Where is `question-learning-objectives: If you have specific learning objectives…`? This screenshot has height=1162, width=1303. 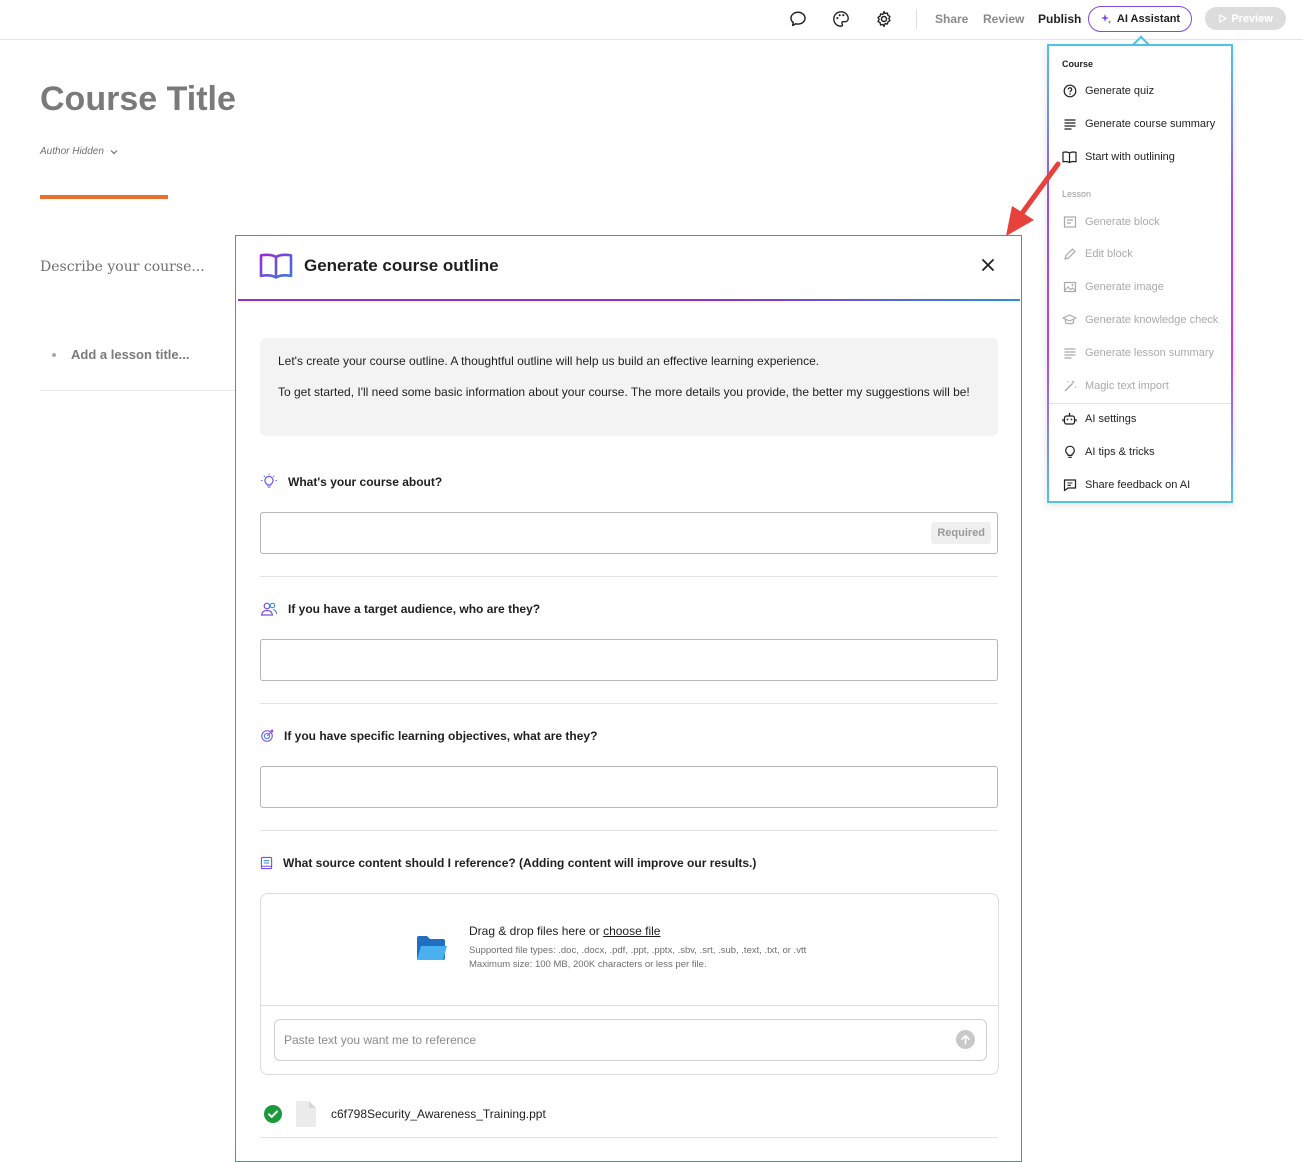
question-learning-objectives: If you have specific learning objectives… is located at coordinates (428, 736).